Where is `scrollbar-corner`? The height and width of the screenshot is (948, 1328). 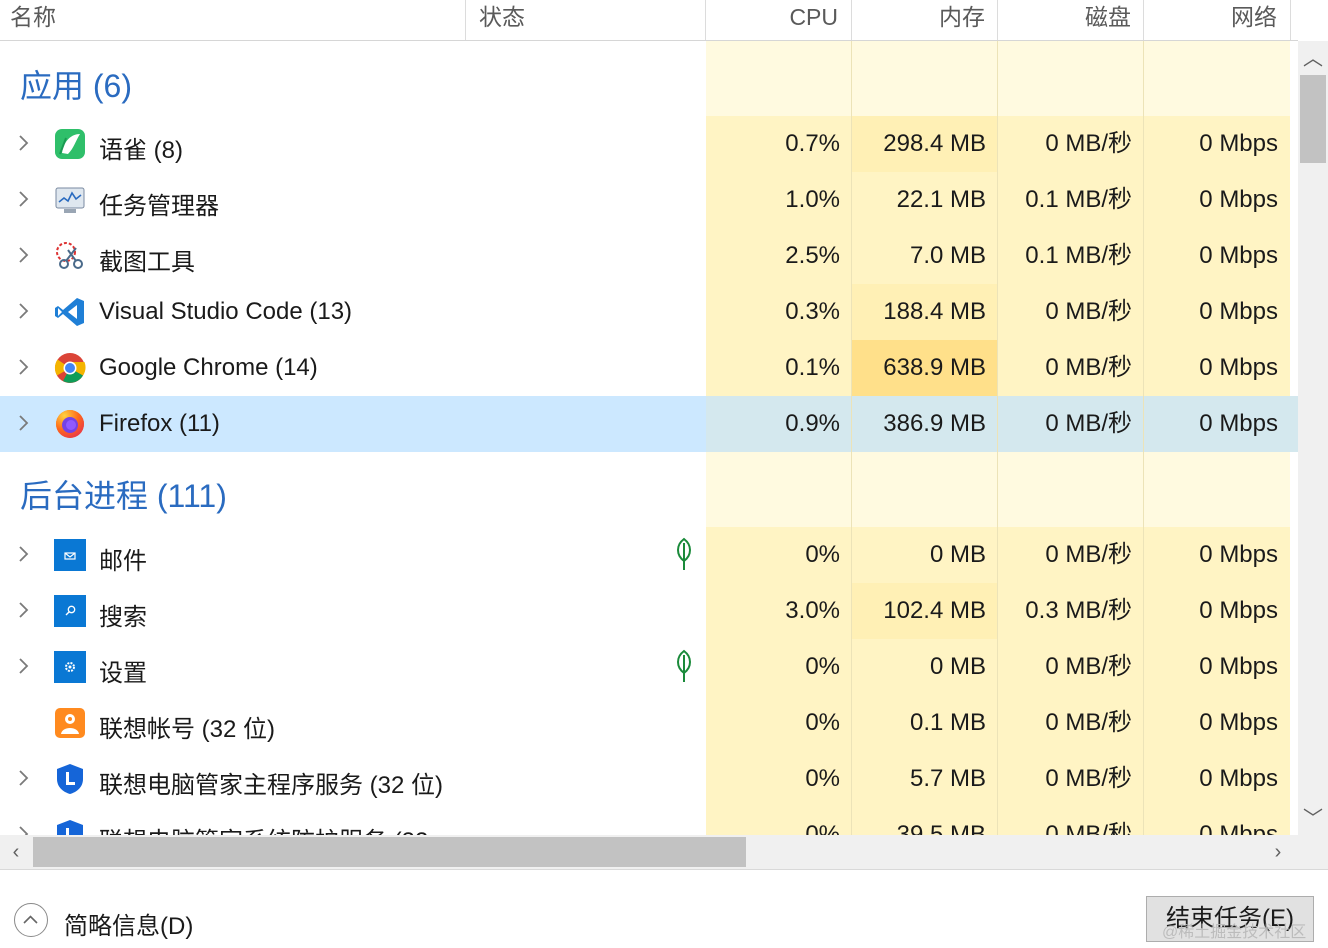 scrollbar-corner is located at coordinates (1313, 852).